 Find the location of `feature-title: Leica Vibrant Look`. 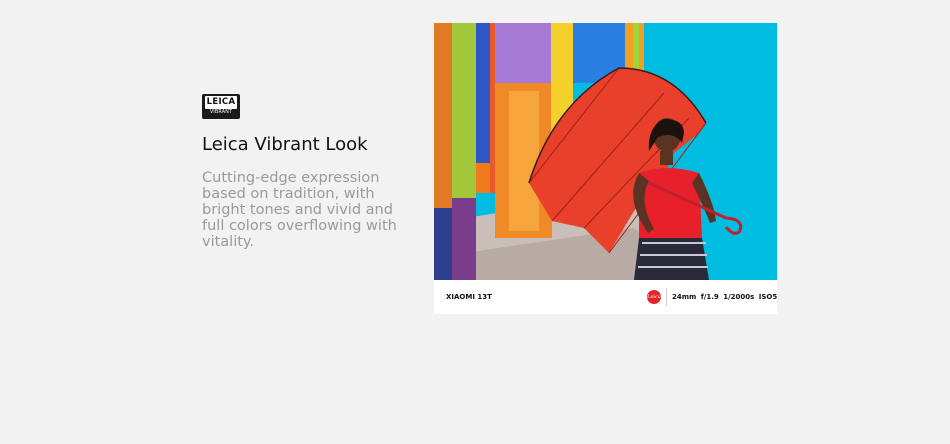

feature-title: Leica Vibrant Look is located at coordinates (285, 144).